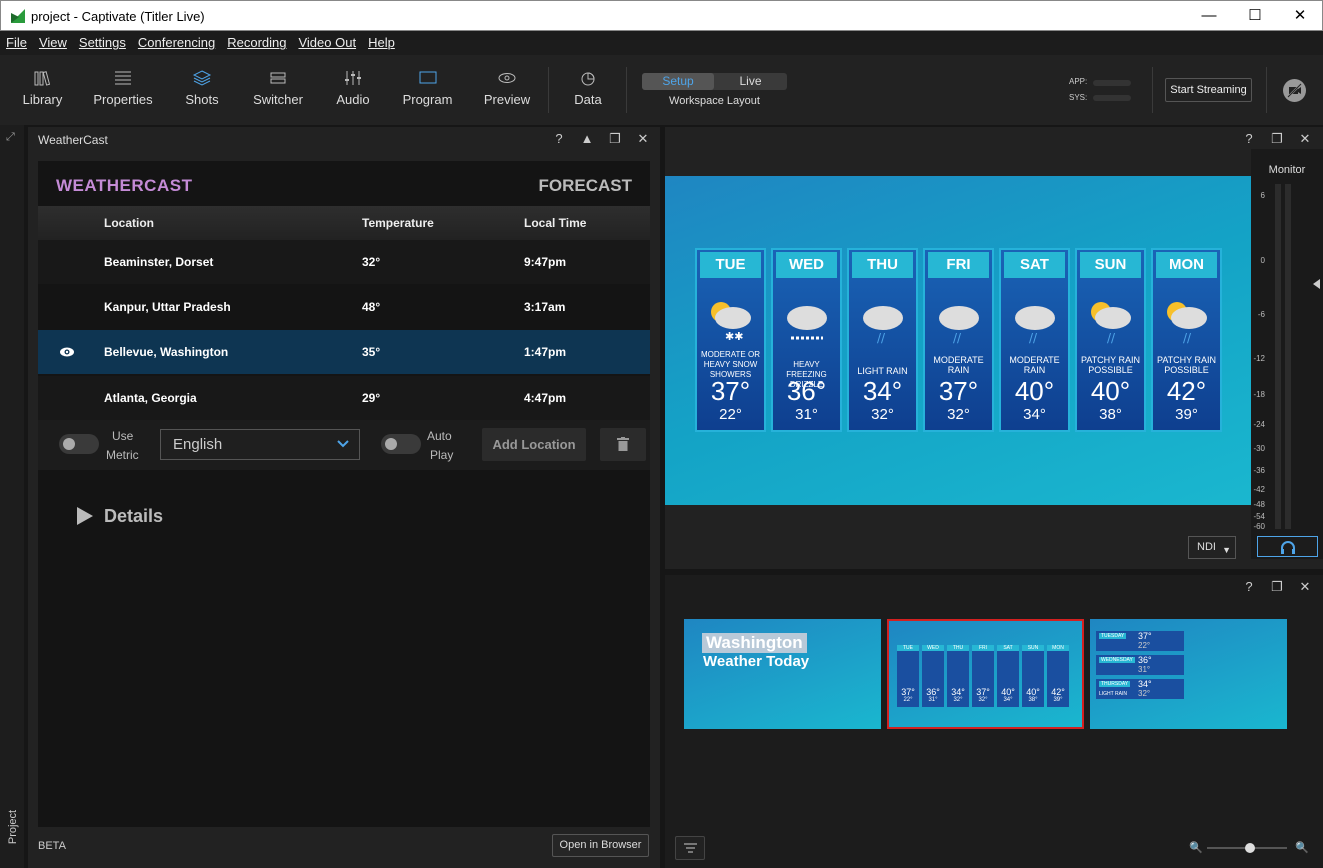 The width and height of the screenshot is (1323, 868). Describe the element at coordinates (750, 81) in the screenshot. I see `live-mode-button: Live` at that location.